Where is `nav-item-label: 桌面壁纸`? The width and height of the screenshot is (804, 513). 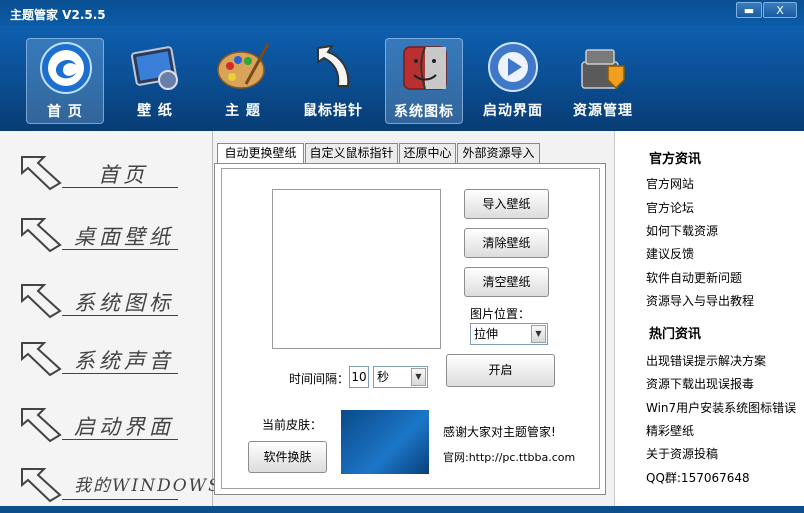
nav-item-label: 桌面壁纸 is located at coordinates (124, 237).